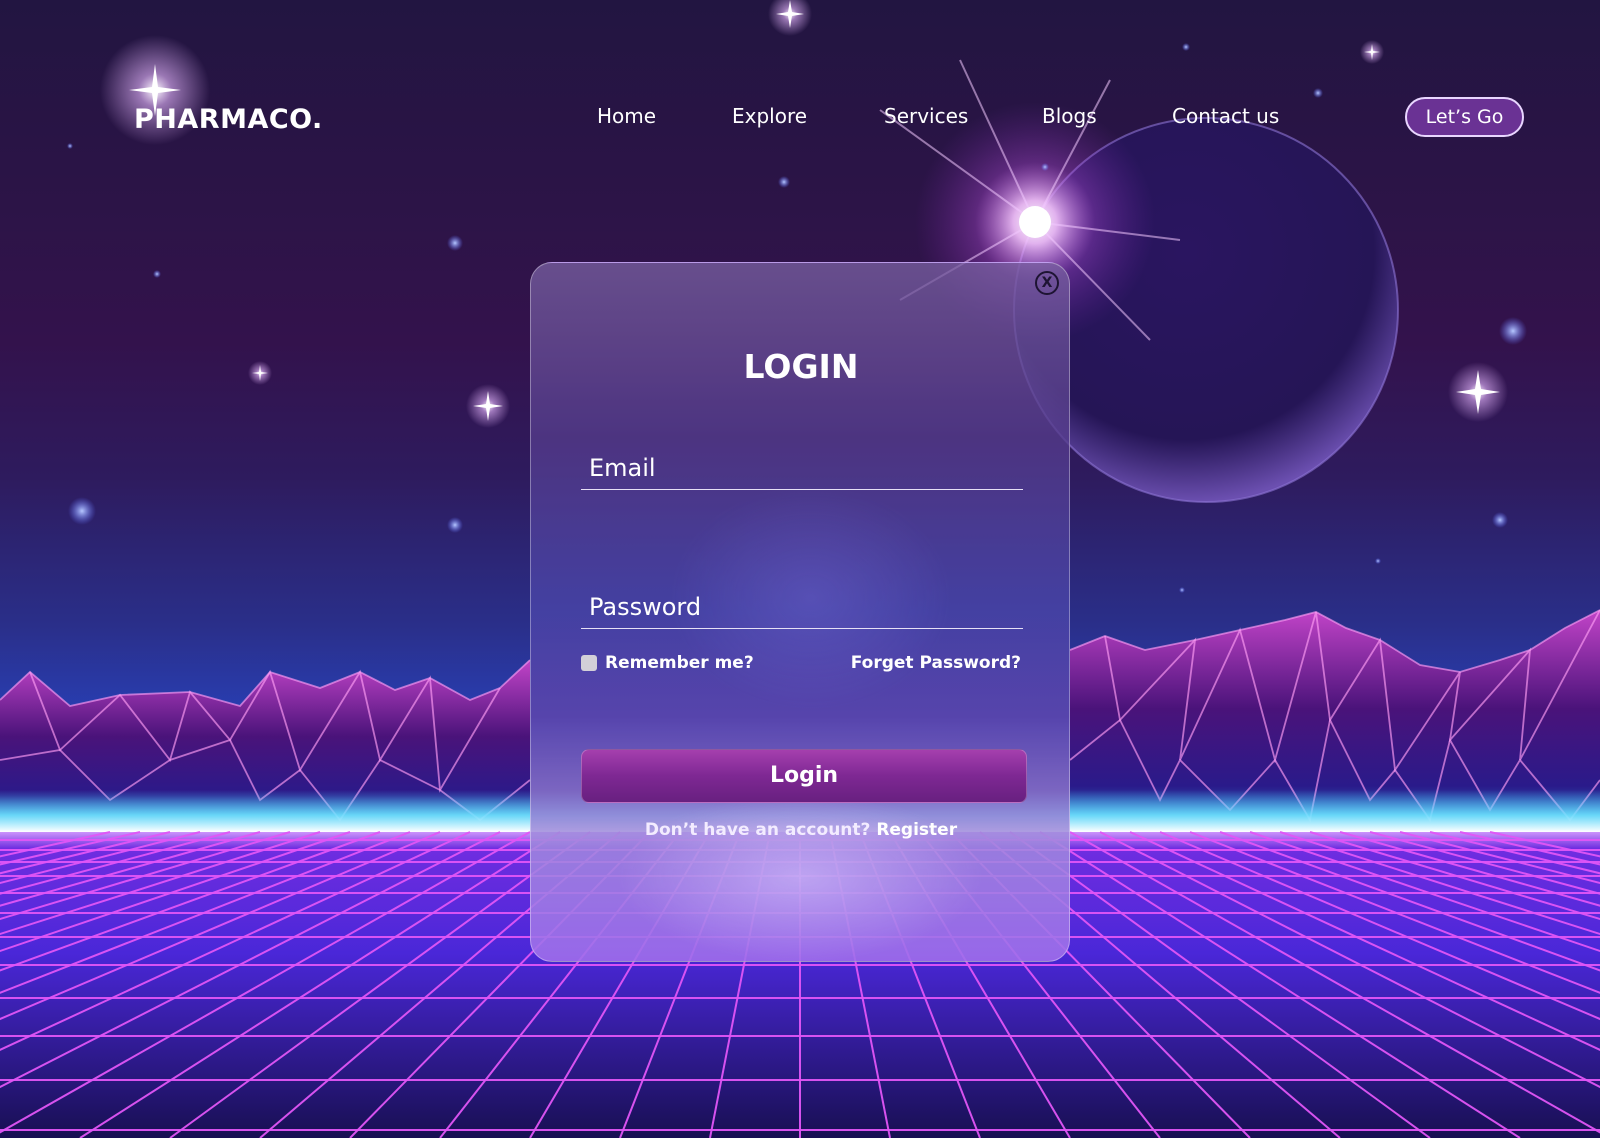 This screenshot has height=1138, width=1600. What do you see at coordinates (589, 663) in the screenshot?
I see `checkbox-icon` at bounding box center [589, 663].